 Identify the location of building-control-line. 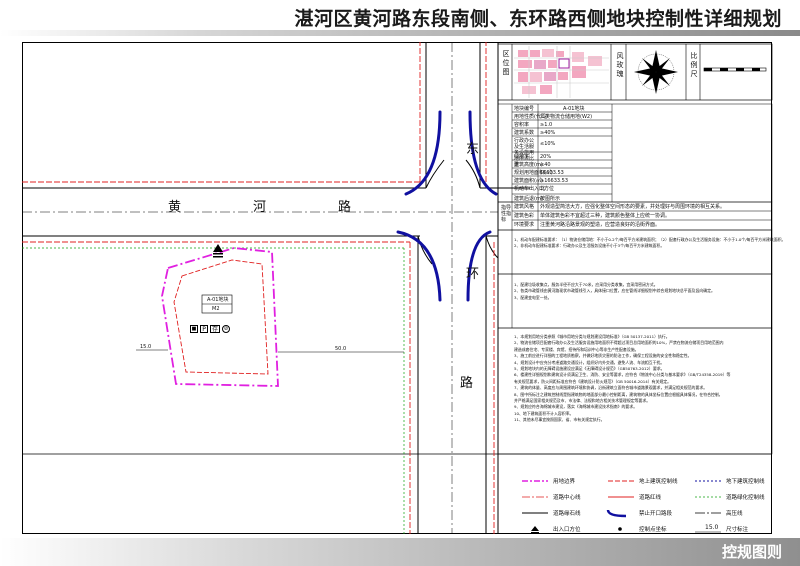
(221, 317).